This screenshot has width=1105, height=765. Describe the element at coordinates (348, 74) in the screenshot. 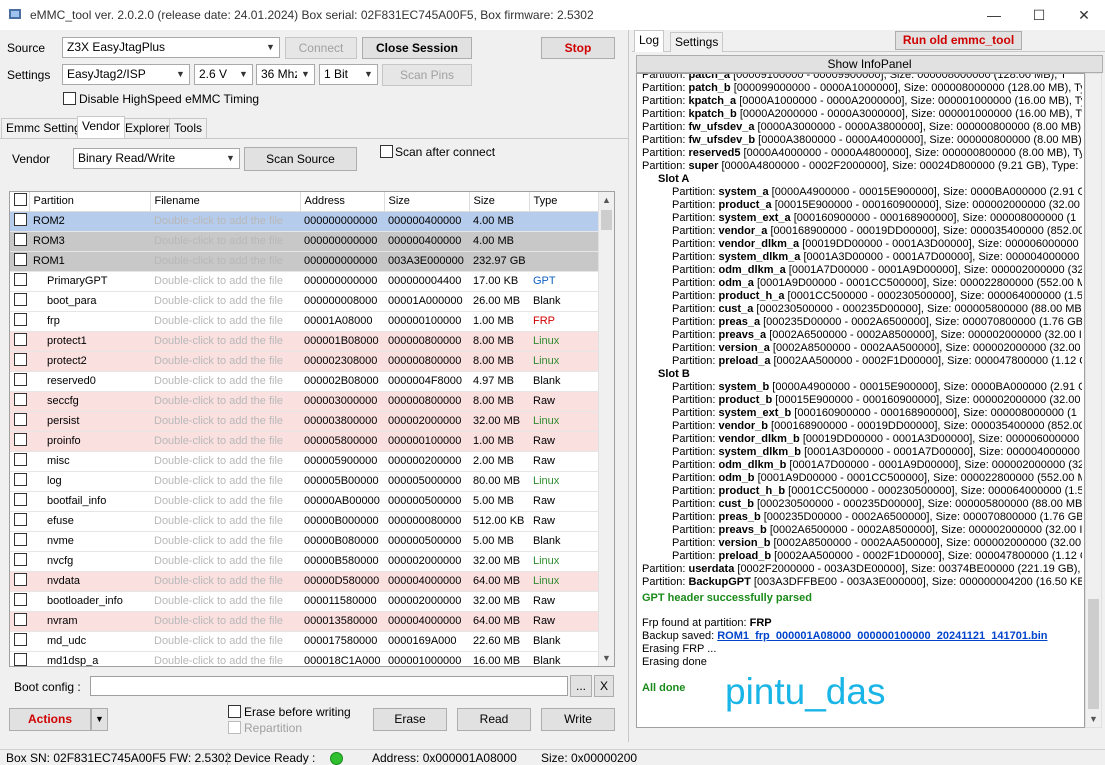

I see `bus-width-select: 1 Bit ▼` at that location.